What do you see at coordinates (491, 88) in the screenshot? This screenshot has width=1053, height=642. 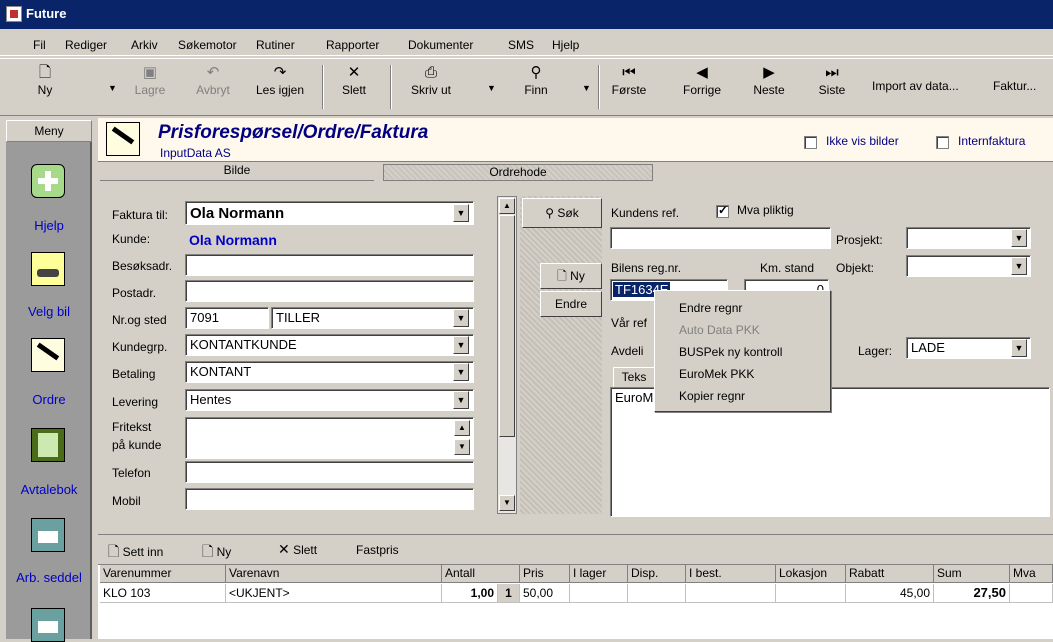 I see `print-dropdown-icon: ▼` at bounding box center [491, 88].